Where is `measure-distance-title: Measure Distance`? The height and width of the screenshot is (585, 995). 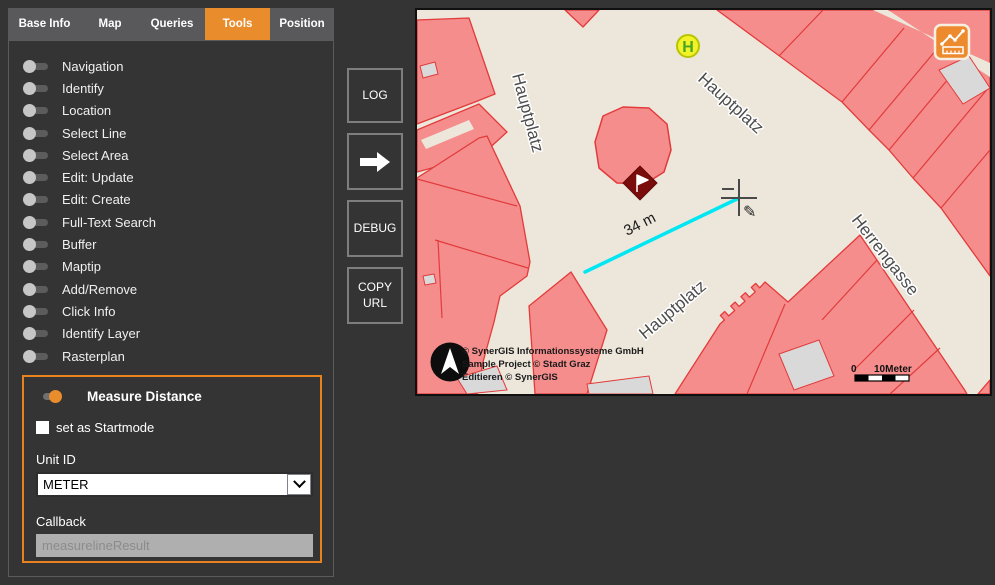
measure-distance-title: Measure Distance is located at coordinates (144, 396).